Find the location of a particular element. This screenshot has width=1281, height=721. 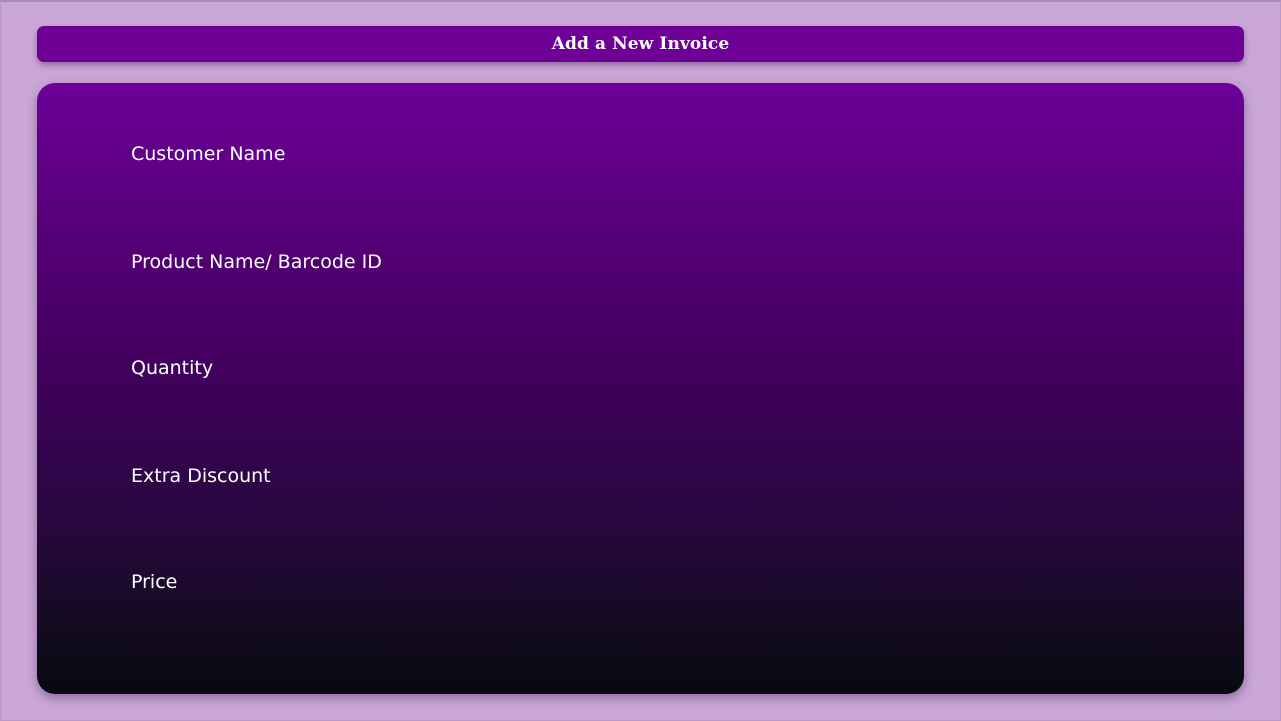

product-name-input is located at coordinates (581, 295).